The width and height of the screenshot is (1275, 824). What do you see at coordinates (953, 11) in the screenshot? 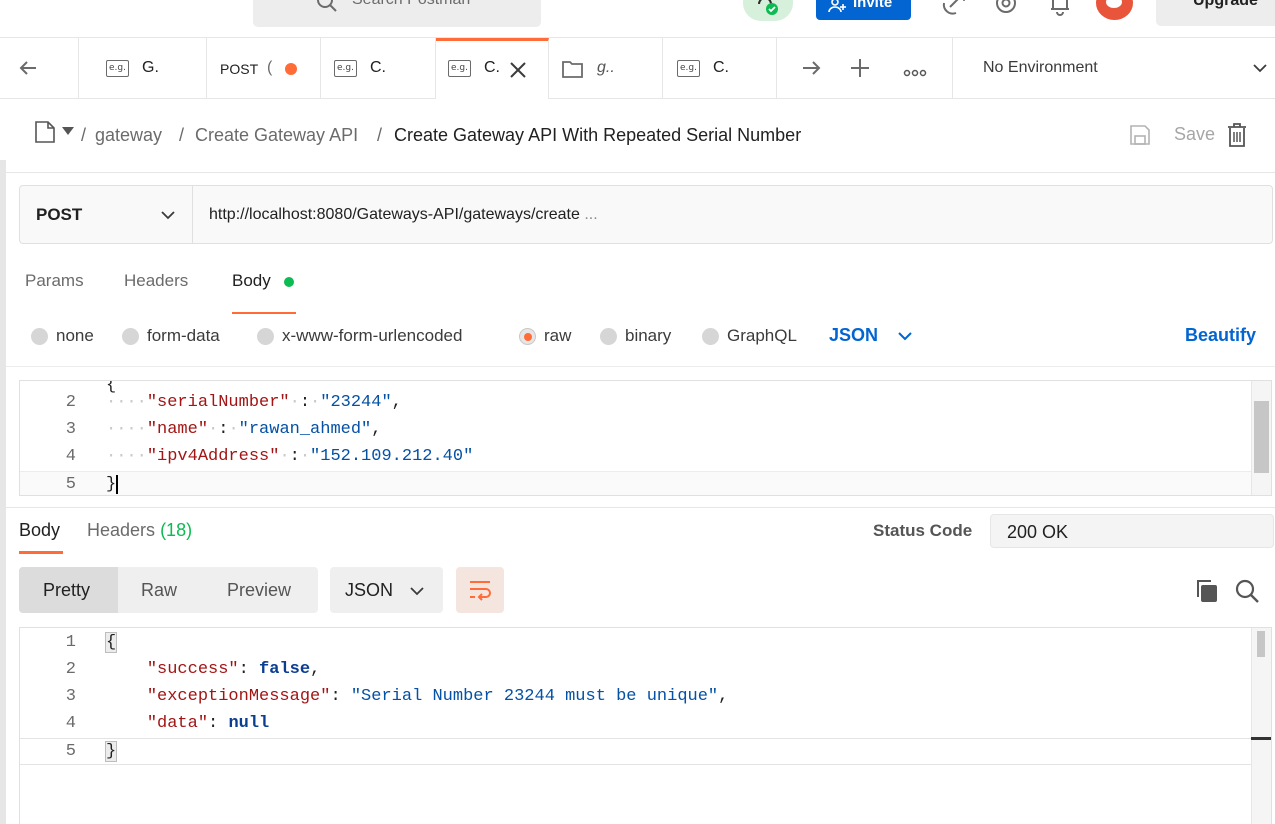
I see `satellite-icon` at bounding box center [953, 11].